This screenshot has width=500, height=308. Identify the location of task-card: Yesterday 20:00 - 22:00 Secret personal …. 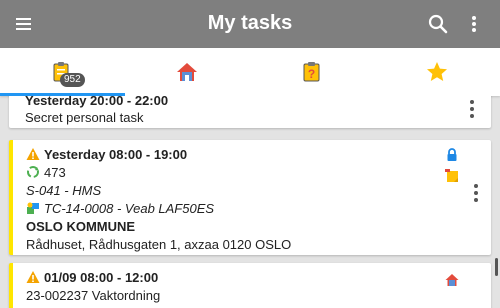
(250, 112).